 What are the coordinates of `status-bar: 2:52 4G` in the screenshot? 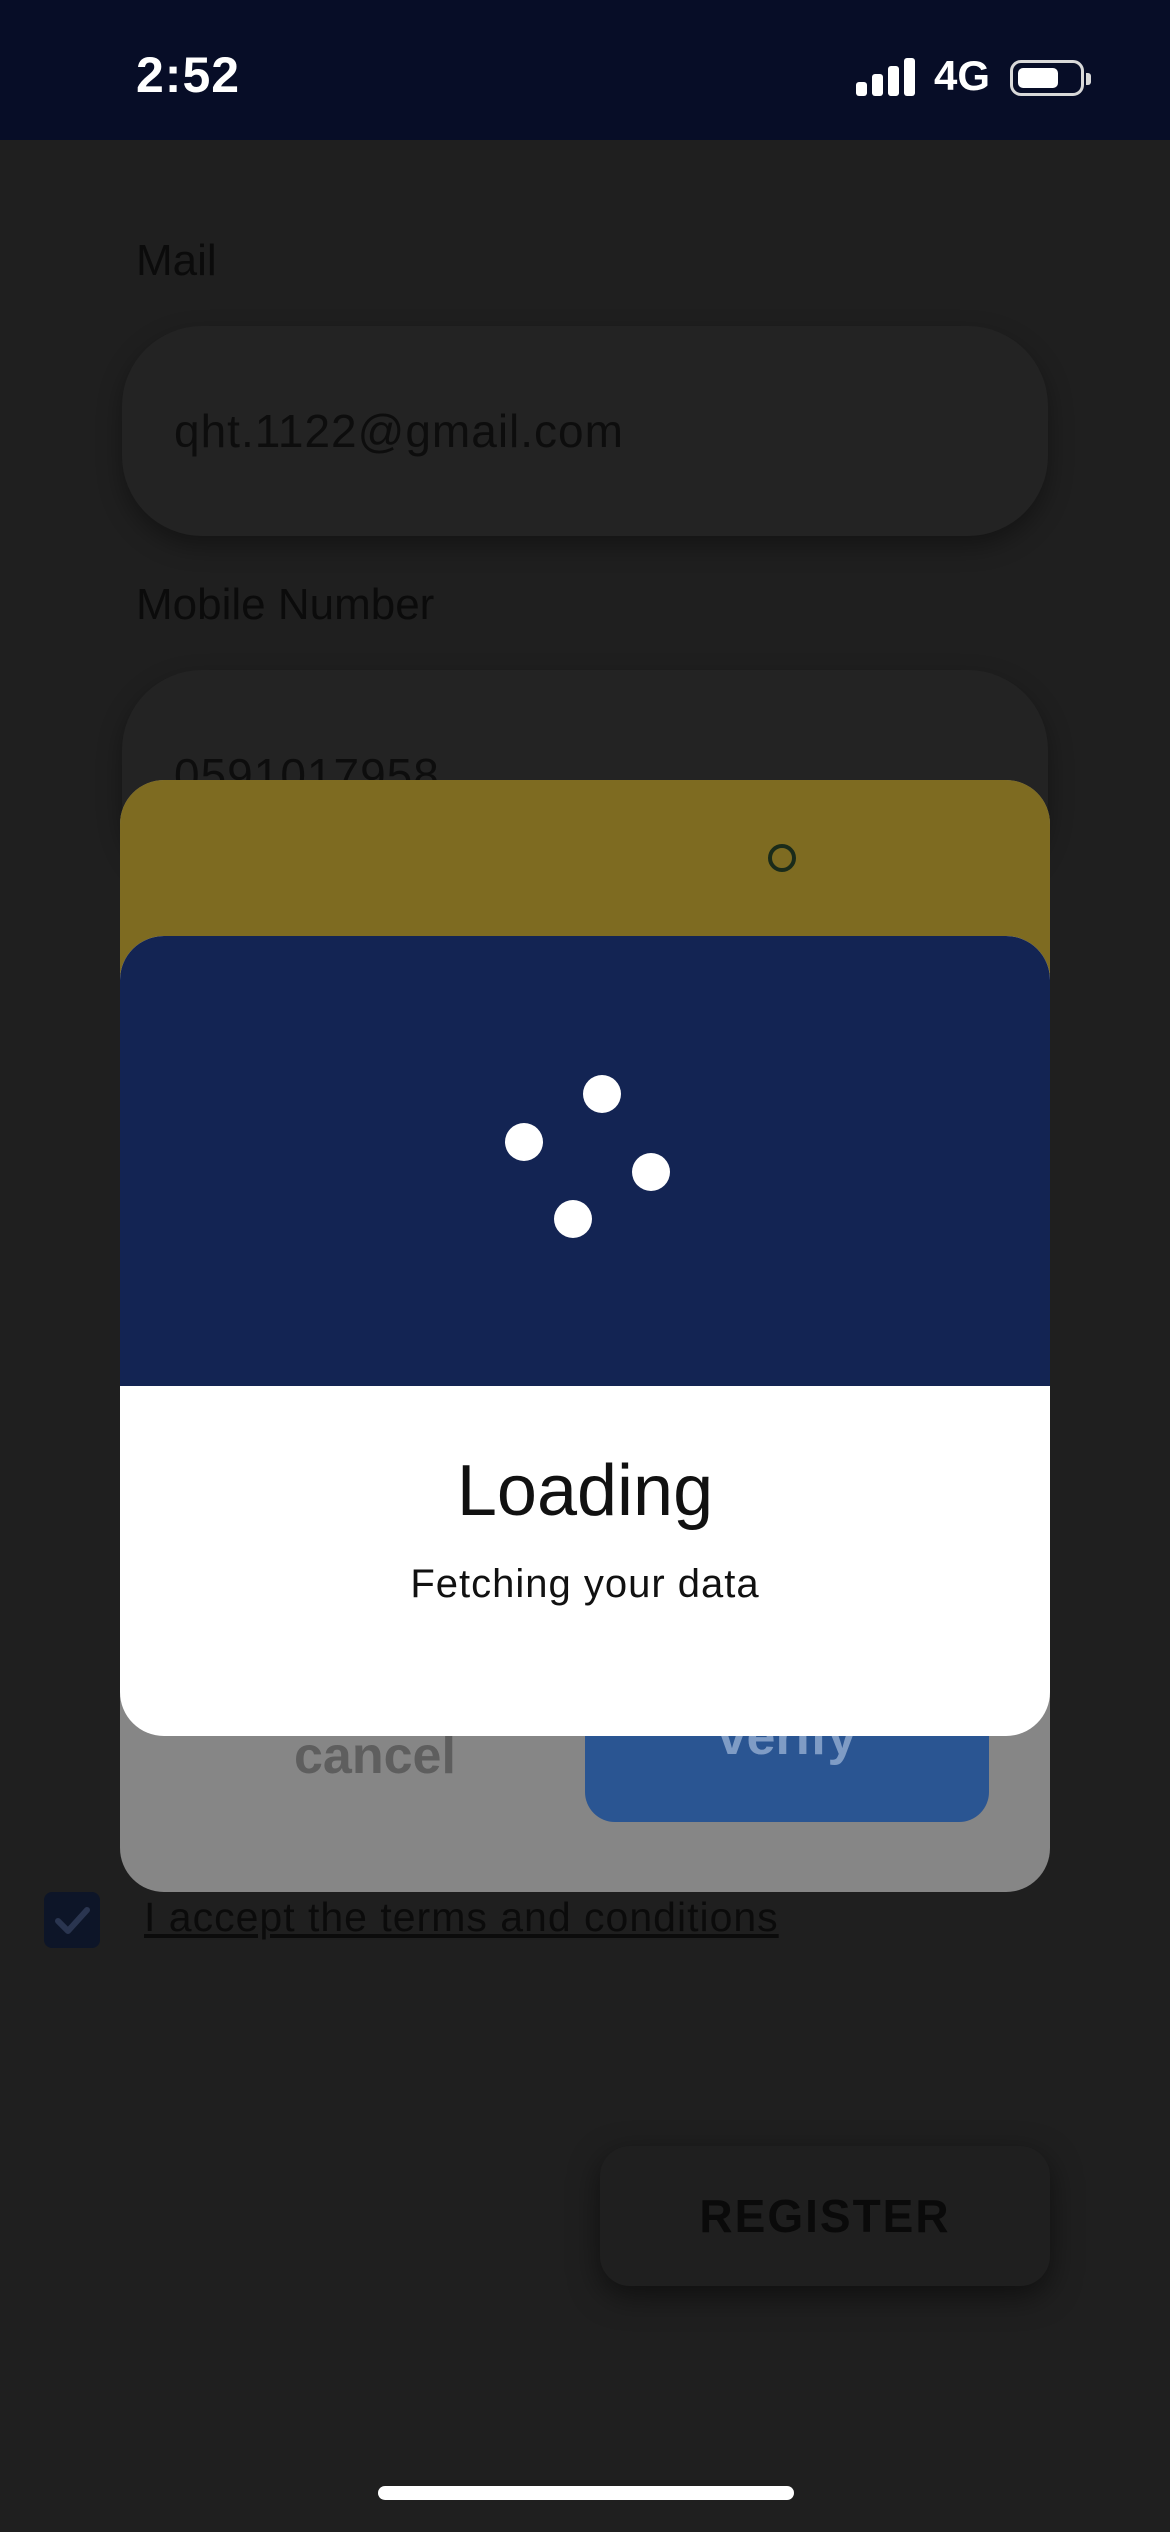 It's located at (585, 70).